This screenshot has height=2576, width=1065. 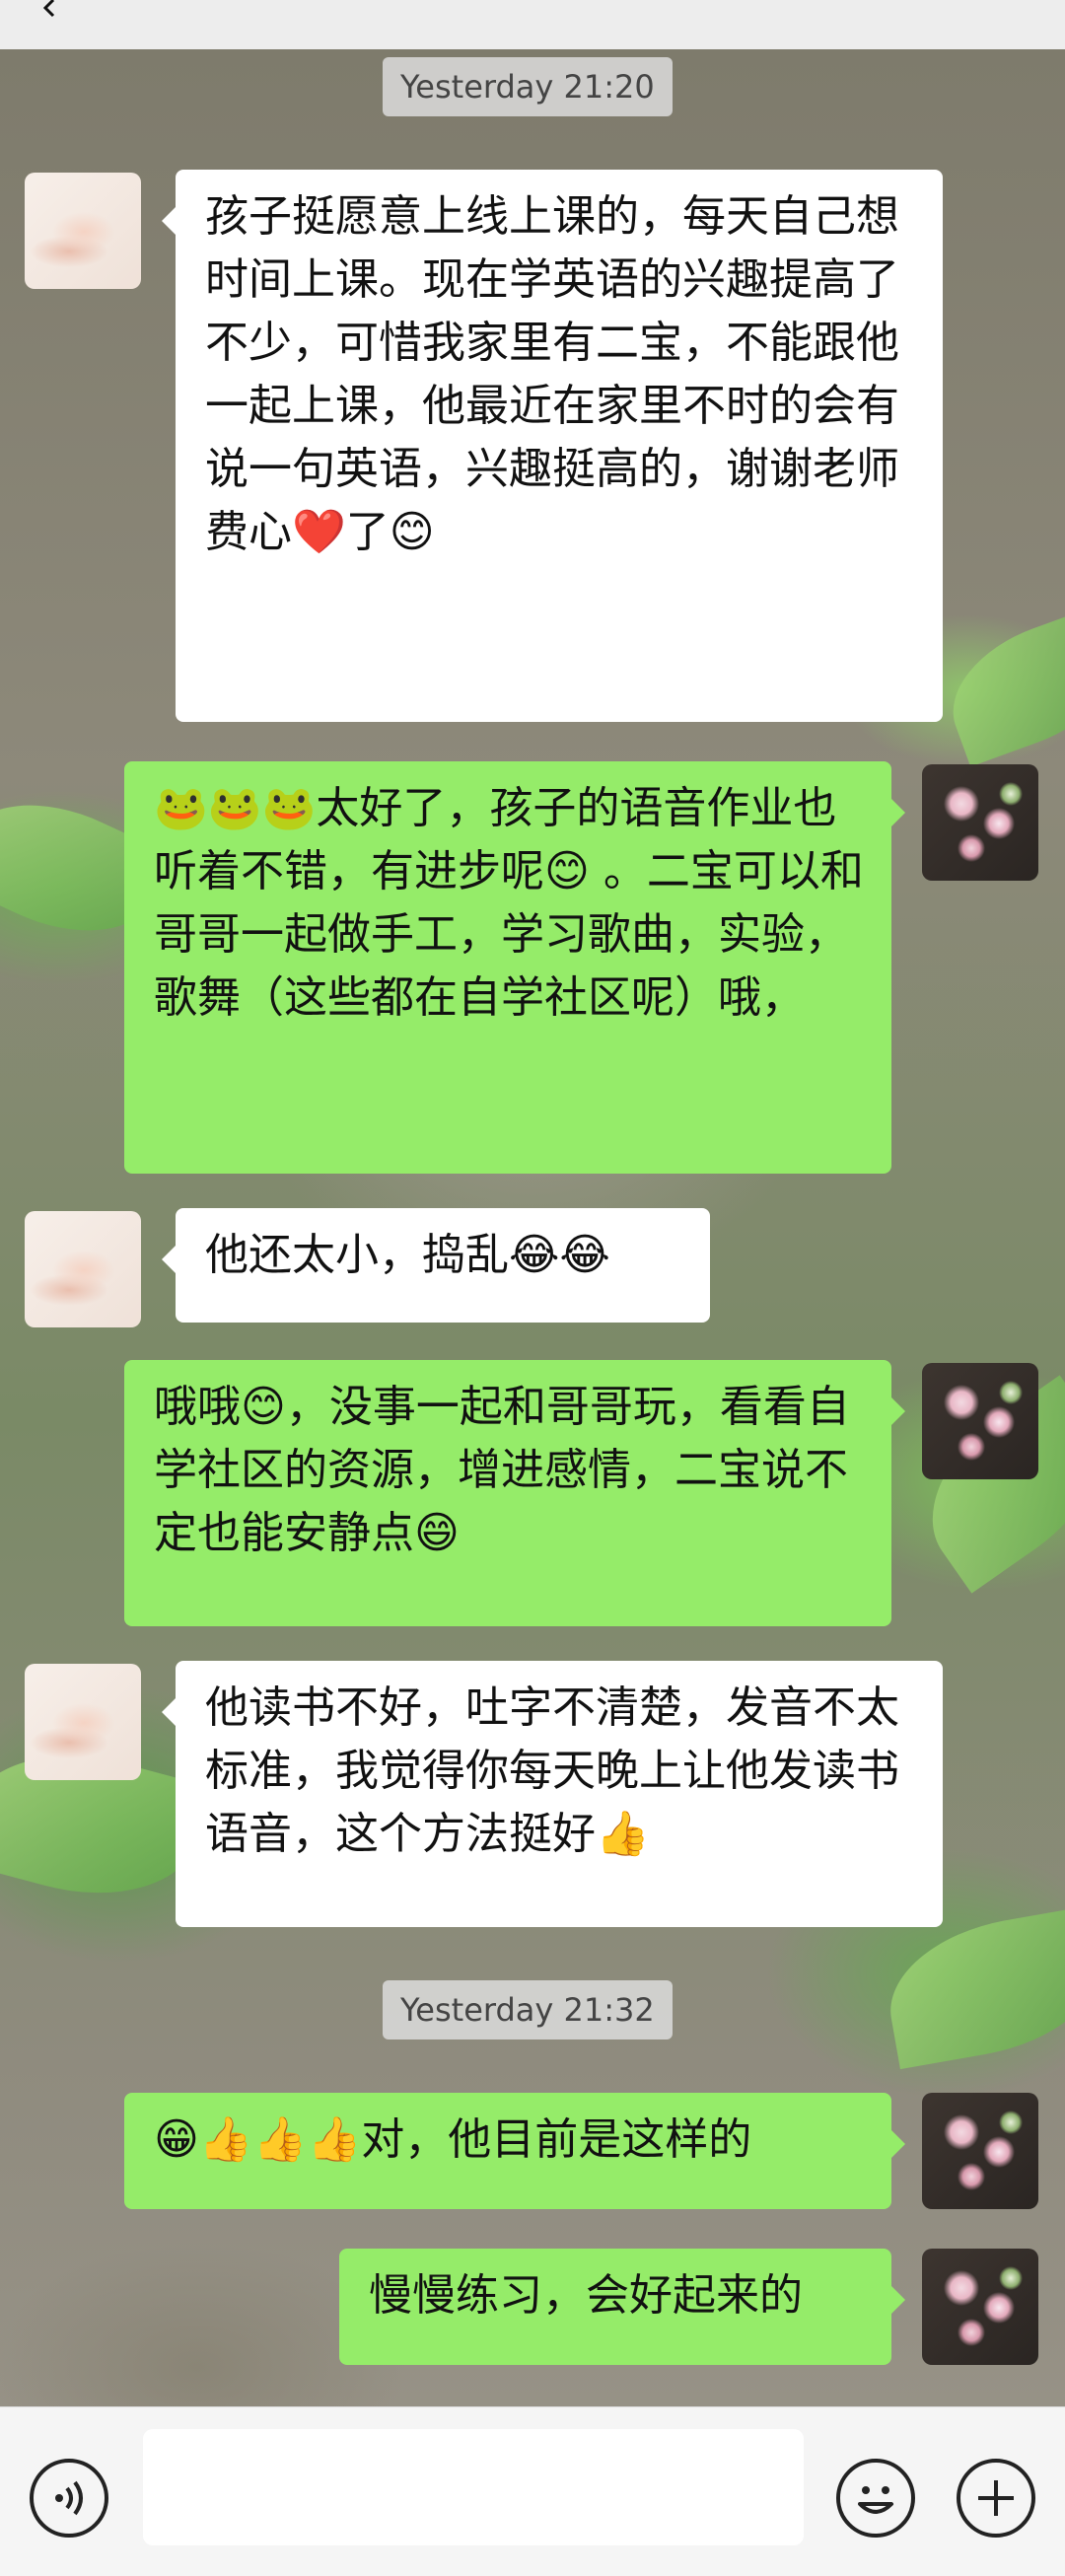 What do you see at coordinates (528, 86) in the screenshot?
I see `timestamp-label: Yesterday 21:20` at bounding box center [528, 86].